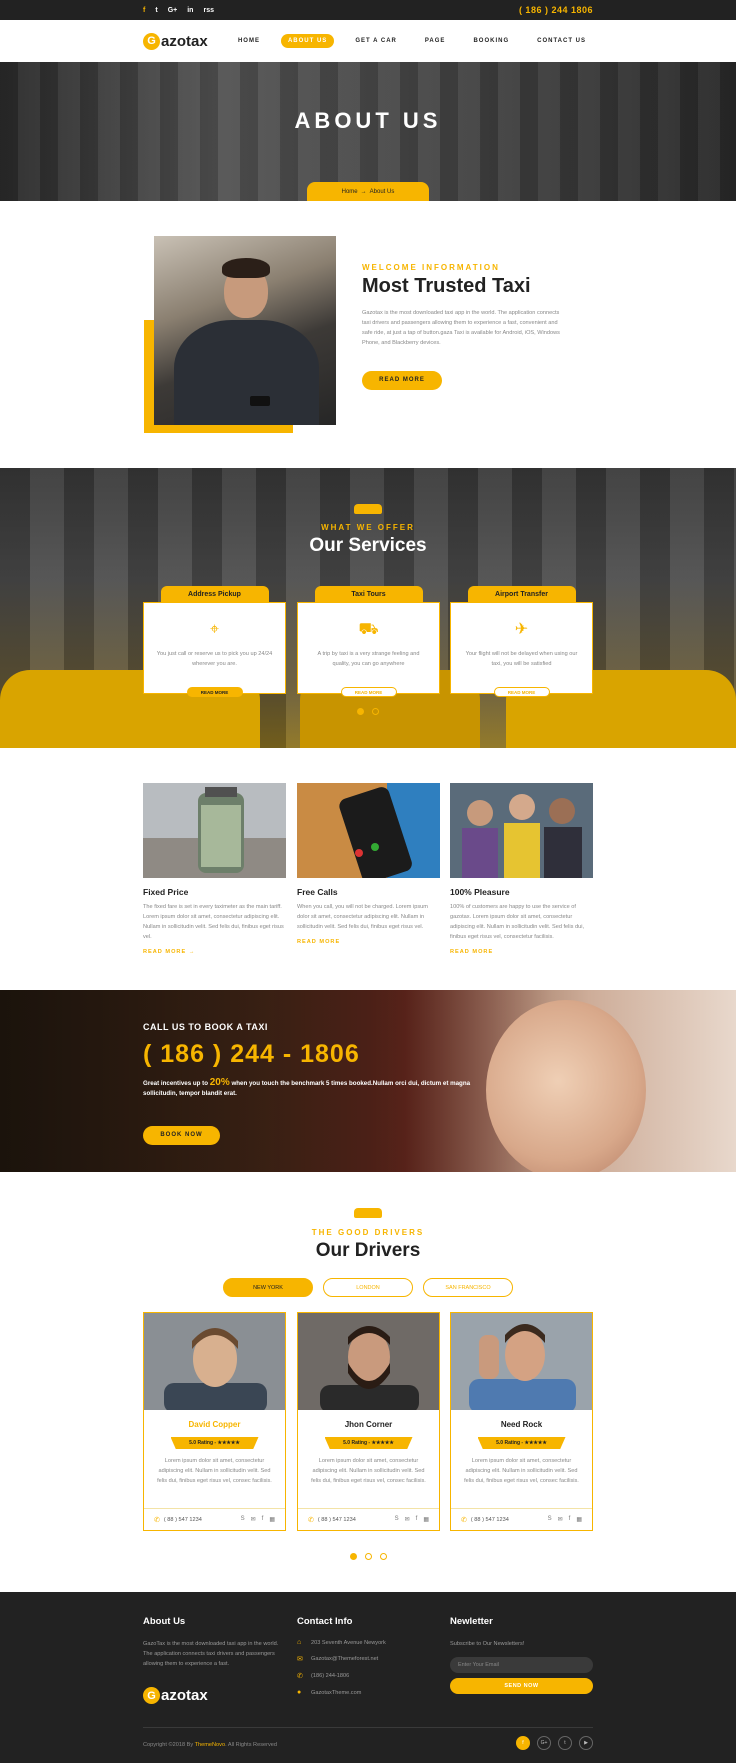 This screenshot has width=736, height=1763. What do you see at coordinates (402, 380) in the screenshot?
I see `about-read-more-button: READ MORE` at bounding box center [402, 380].